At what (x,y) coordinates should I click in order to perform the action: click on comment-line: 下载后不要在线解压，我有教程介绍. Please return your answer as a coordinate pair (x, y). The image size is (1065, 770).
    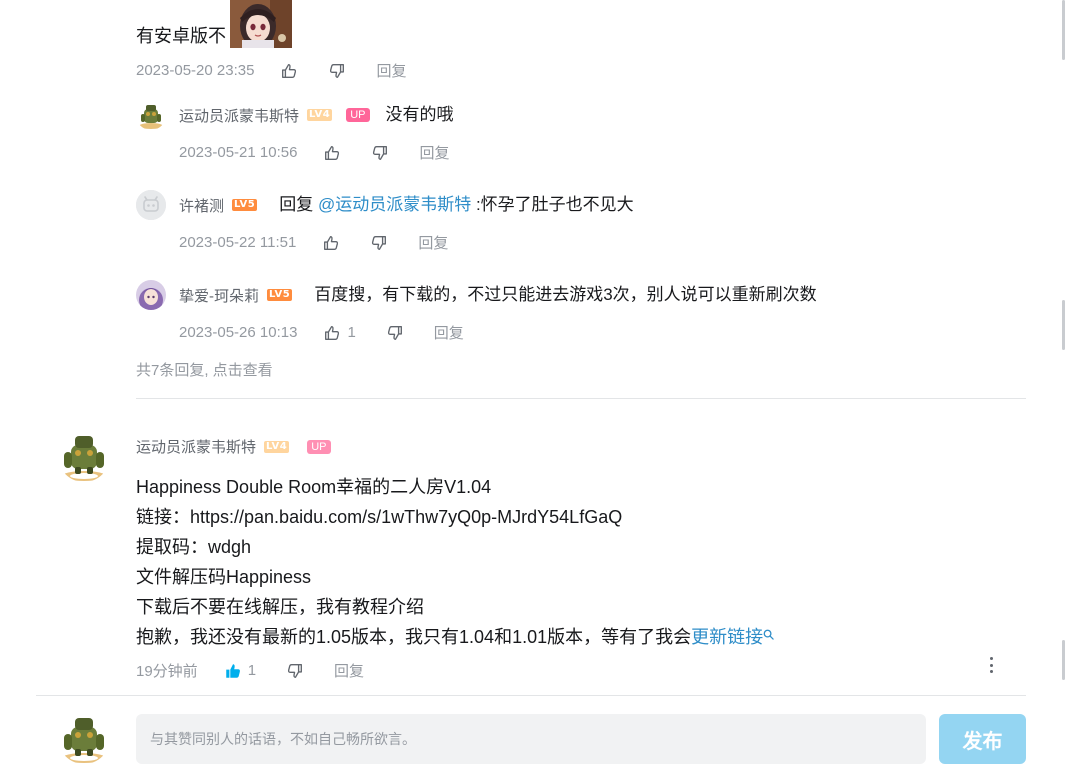
    Looking at the image, I should click on (280, 607).